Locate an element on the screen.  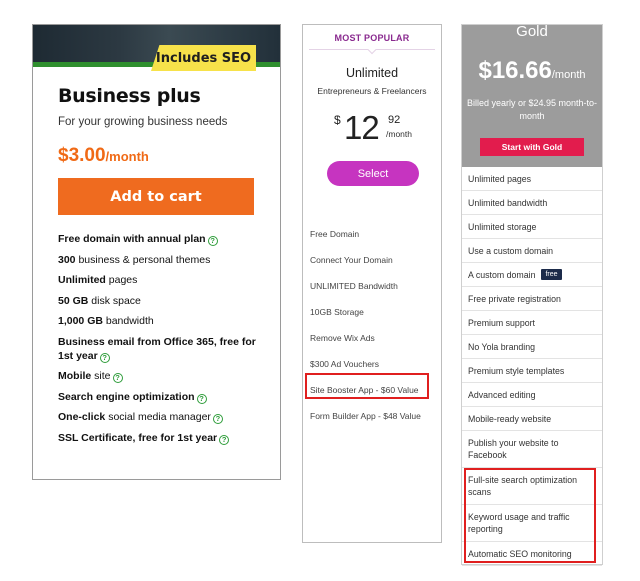
feature-item: 10GB Storage is located at coordinates (337, 312).